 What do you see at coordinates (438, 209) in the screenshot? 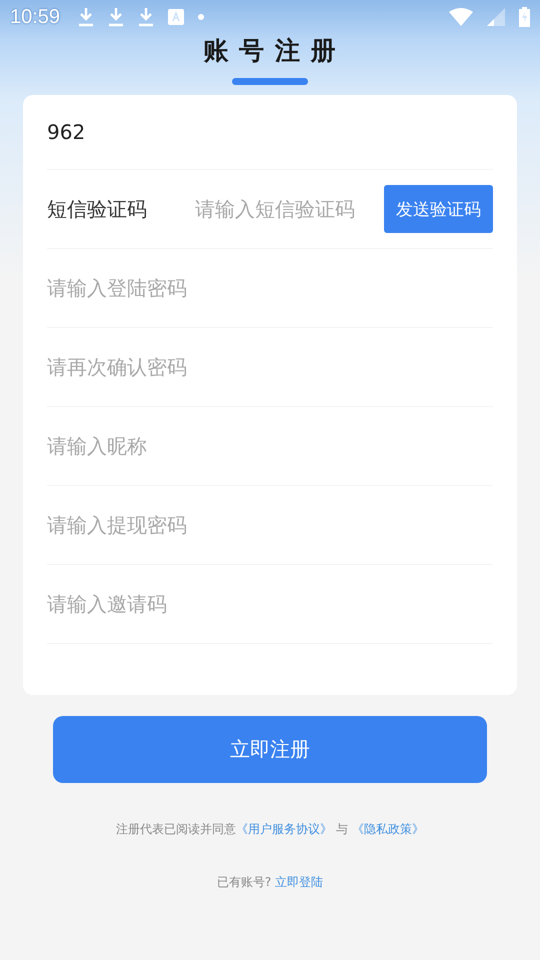
I see `send-code-button: 发送验证码` at bounding box center [438, 209].